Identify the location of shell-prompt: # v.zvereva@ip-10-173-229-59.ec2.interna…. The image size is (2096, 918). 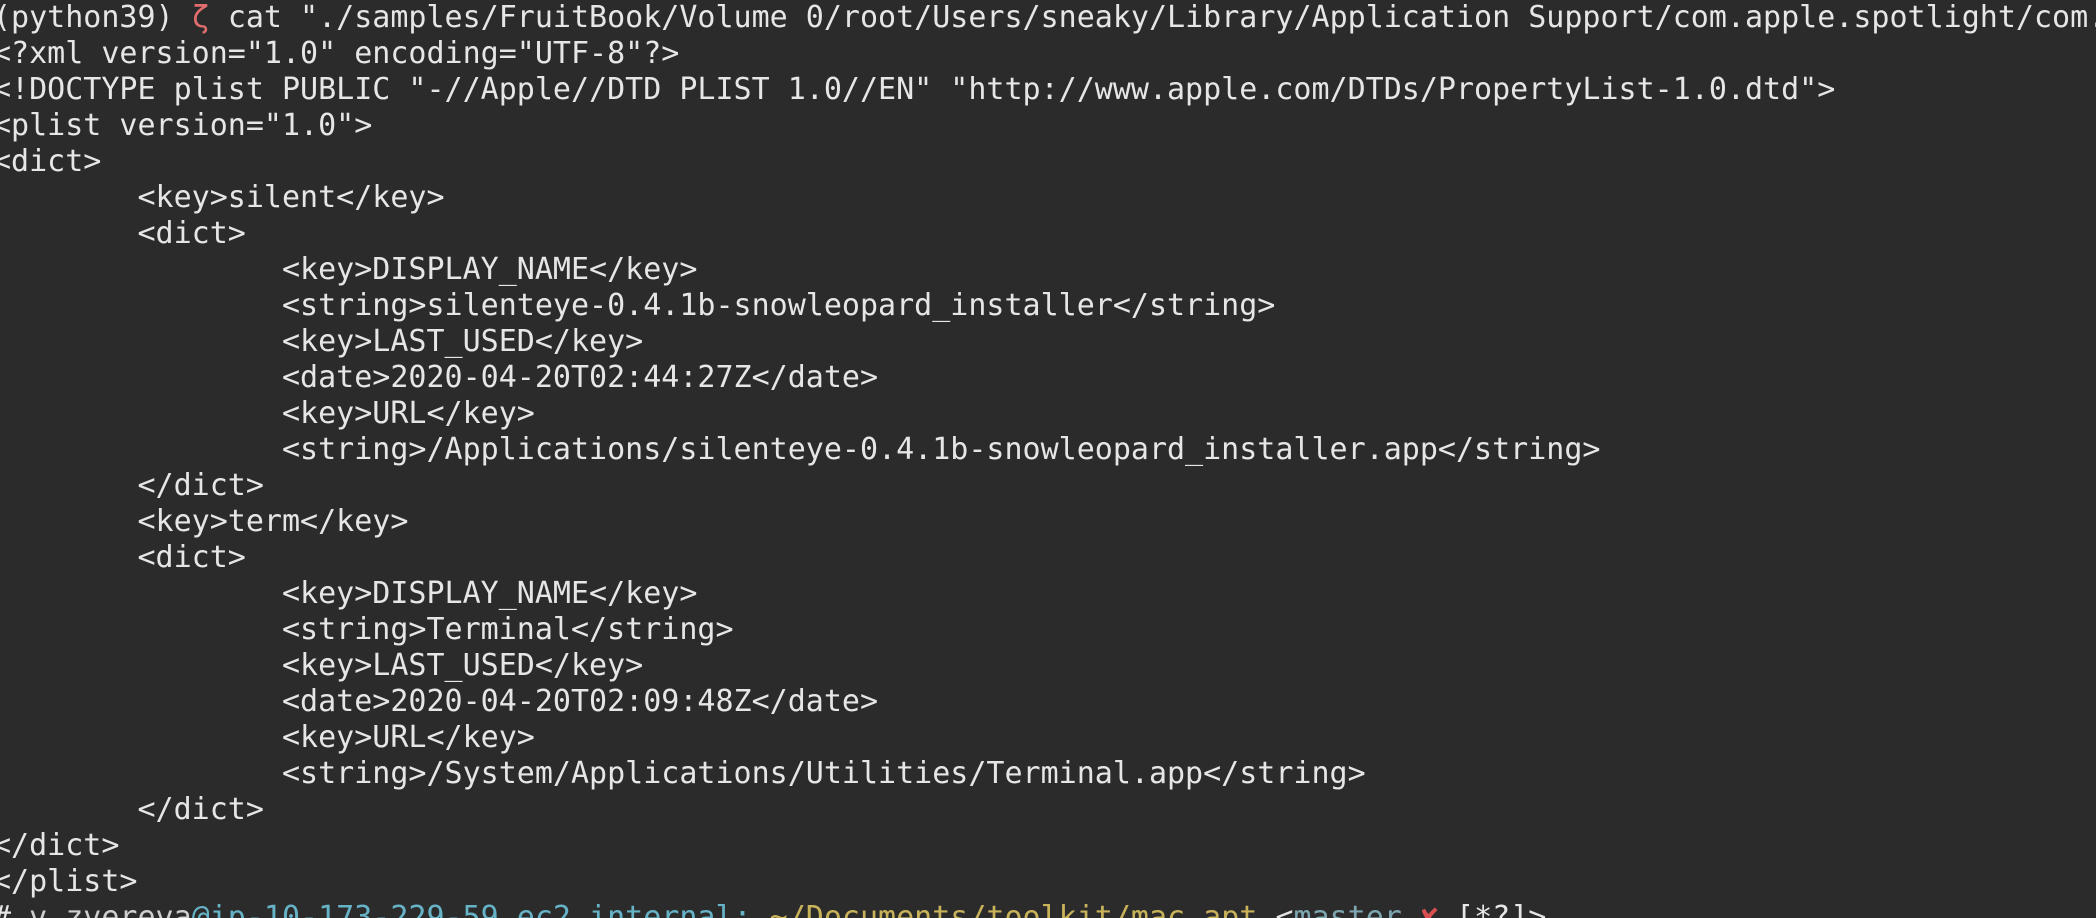
(773, 909).